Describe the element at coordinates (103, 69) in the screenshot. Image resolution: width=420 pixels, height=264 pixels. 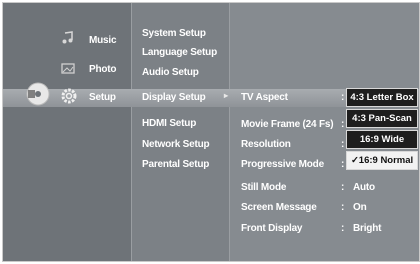
I see `main-menu-photo: Photo` at that location.